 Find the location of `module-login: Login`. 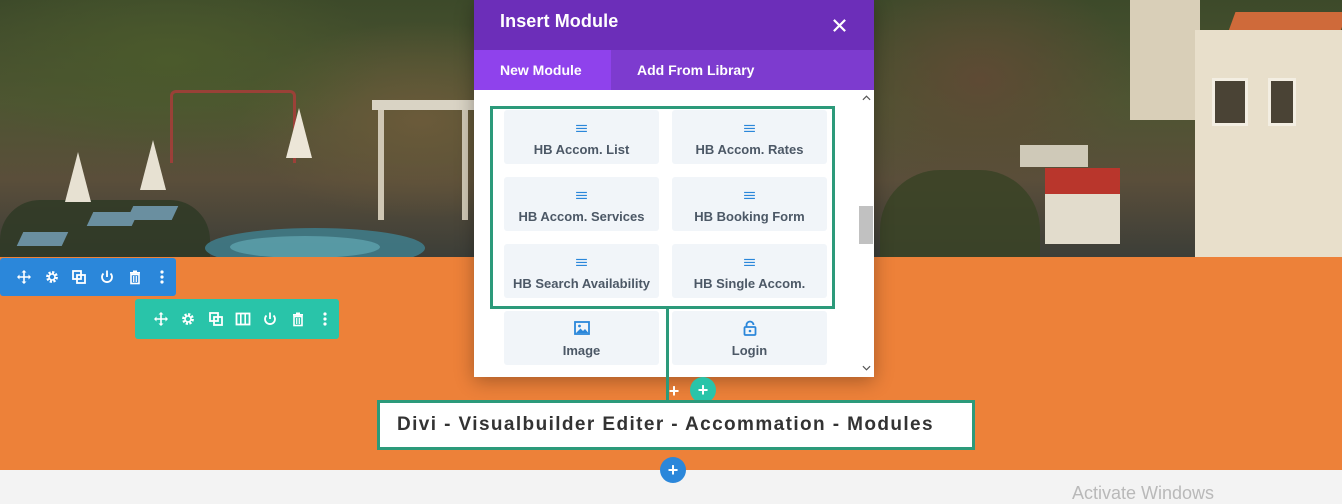

module-login: Login is located at coordinates (749, 338).